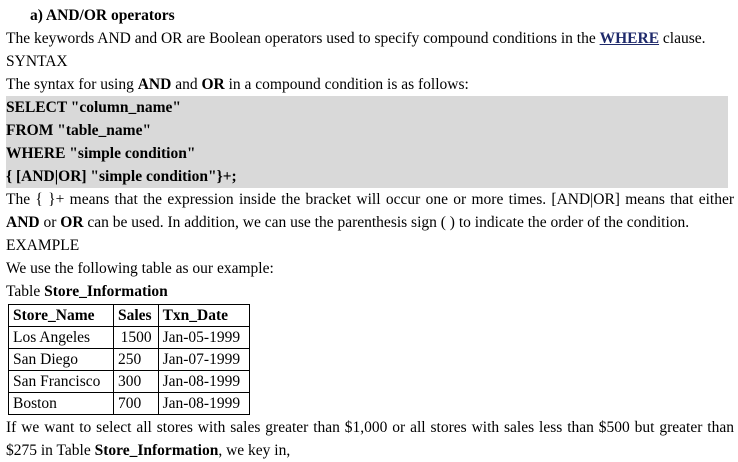  I want to click on explanation-and-keyword: AND, so click(23, 222).